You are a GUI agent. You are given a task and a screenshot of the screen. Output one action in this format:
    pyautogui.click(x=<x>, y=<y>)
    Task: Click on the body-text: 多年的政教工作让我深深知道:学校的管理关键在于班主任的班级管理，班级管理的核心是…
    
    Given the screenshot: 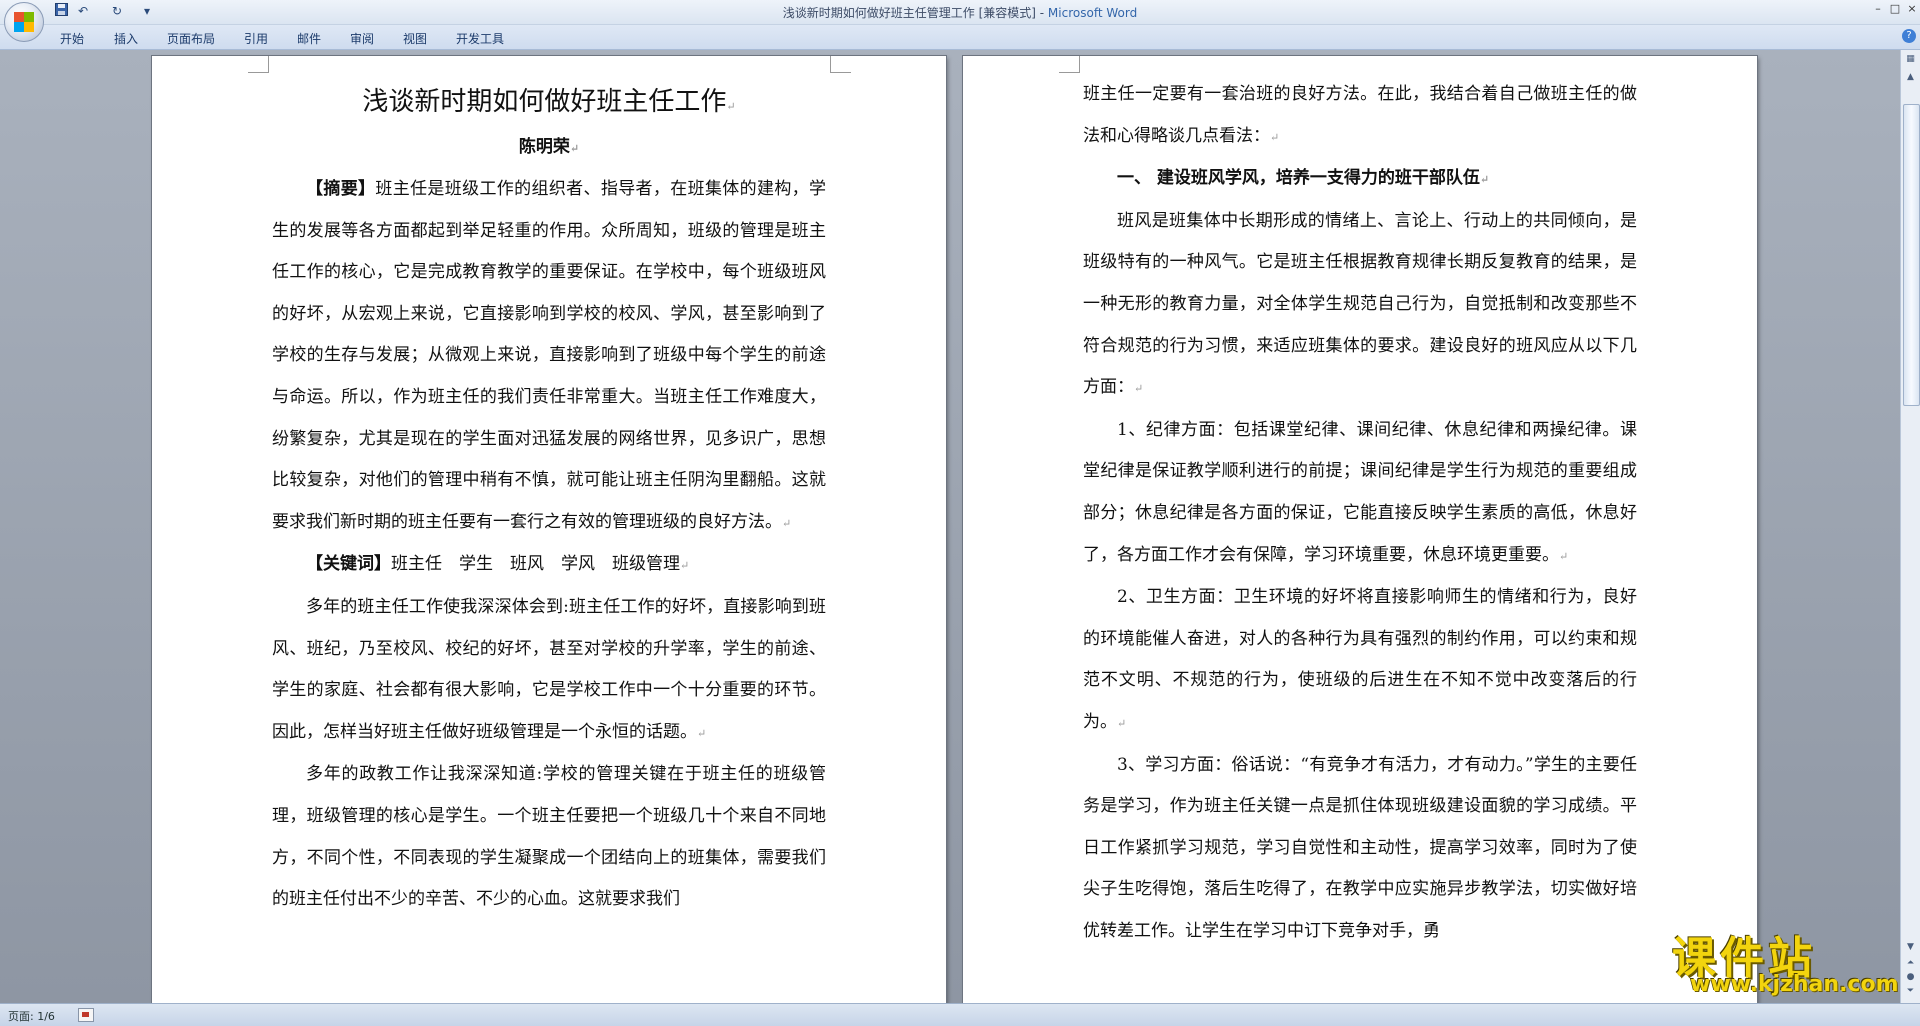 What is the action you would take?
    pyautogui.click(x=549, y=837)
    